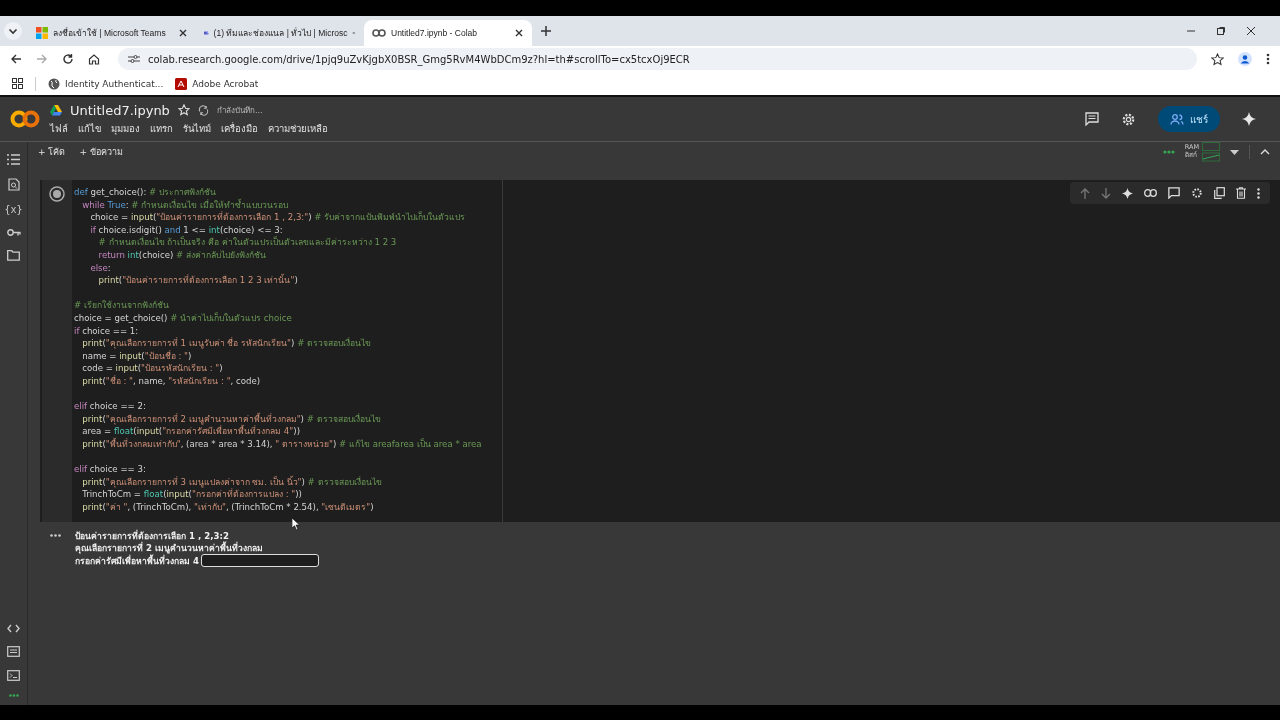  I want to click on code-line: elif choice == 2:, so click(110, 406).